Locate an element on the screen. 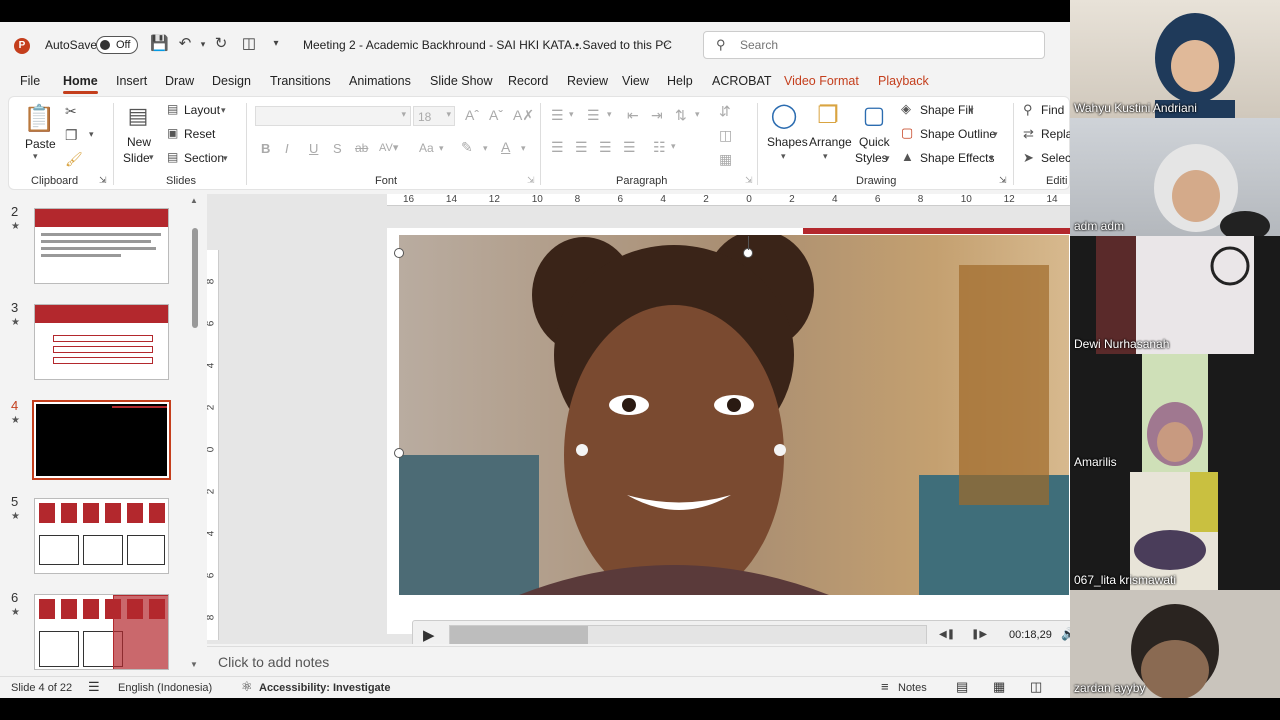 The image size is (1280, 720). columns-dropdown-icon: ▾ is located at coordinates (673, 146).